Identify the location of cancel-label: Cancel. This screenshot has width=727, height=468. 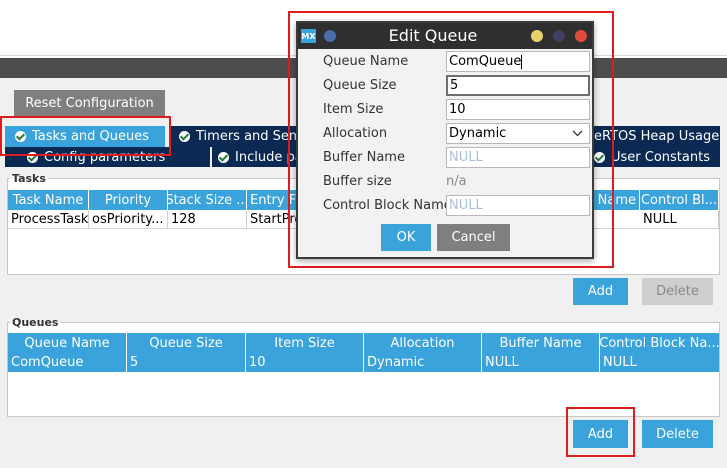
(473, 237).